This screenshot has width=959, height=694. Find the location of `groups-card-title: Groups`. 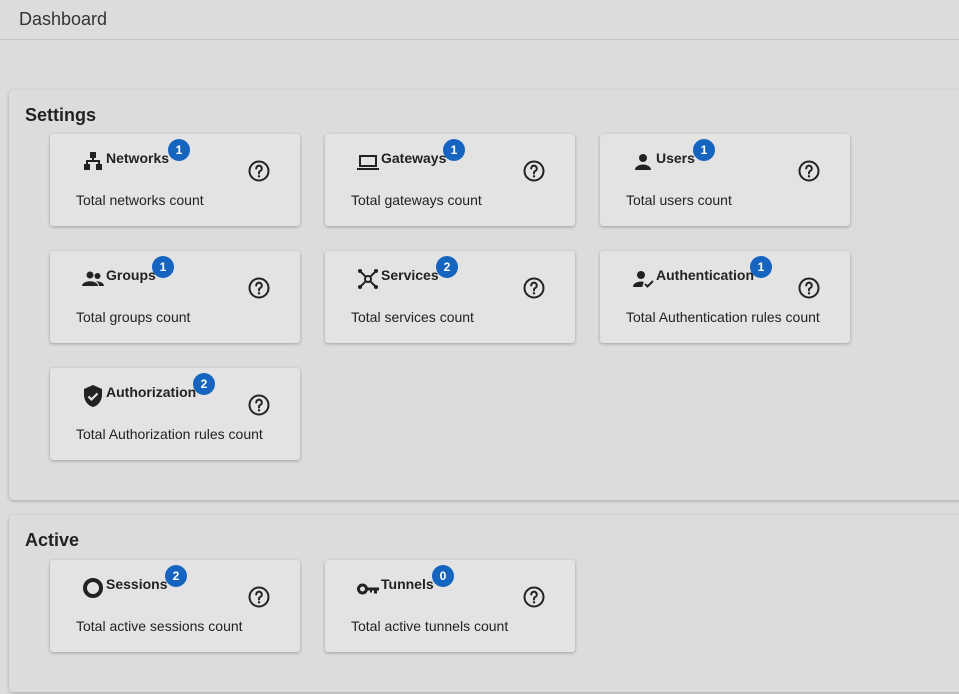

groups-card-title: Groups is located at coordinates (131, 275).